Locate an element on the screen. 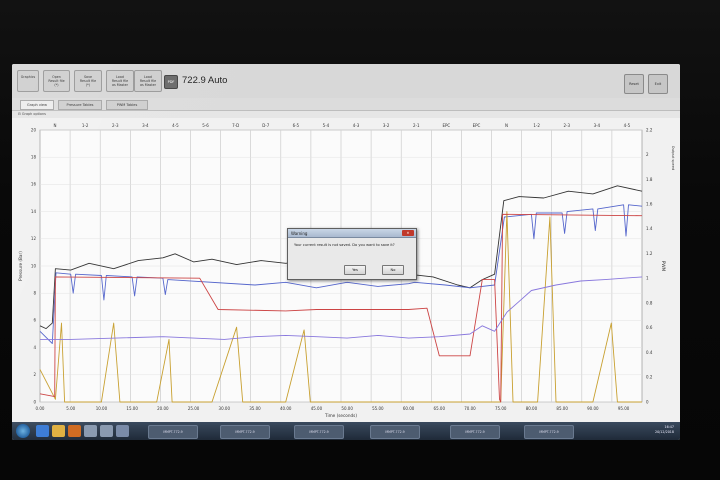 This screenshot has height=480, width=720. gear-label: 3-2 is located at coordinates (386, 125).